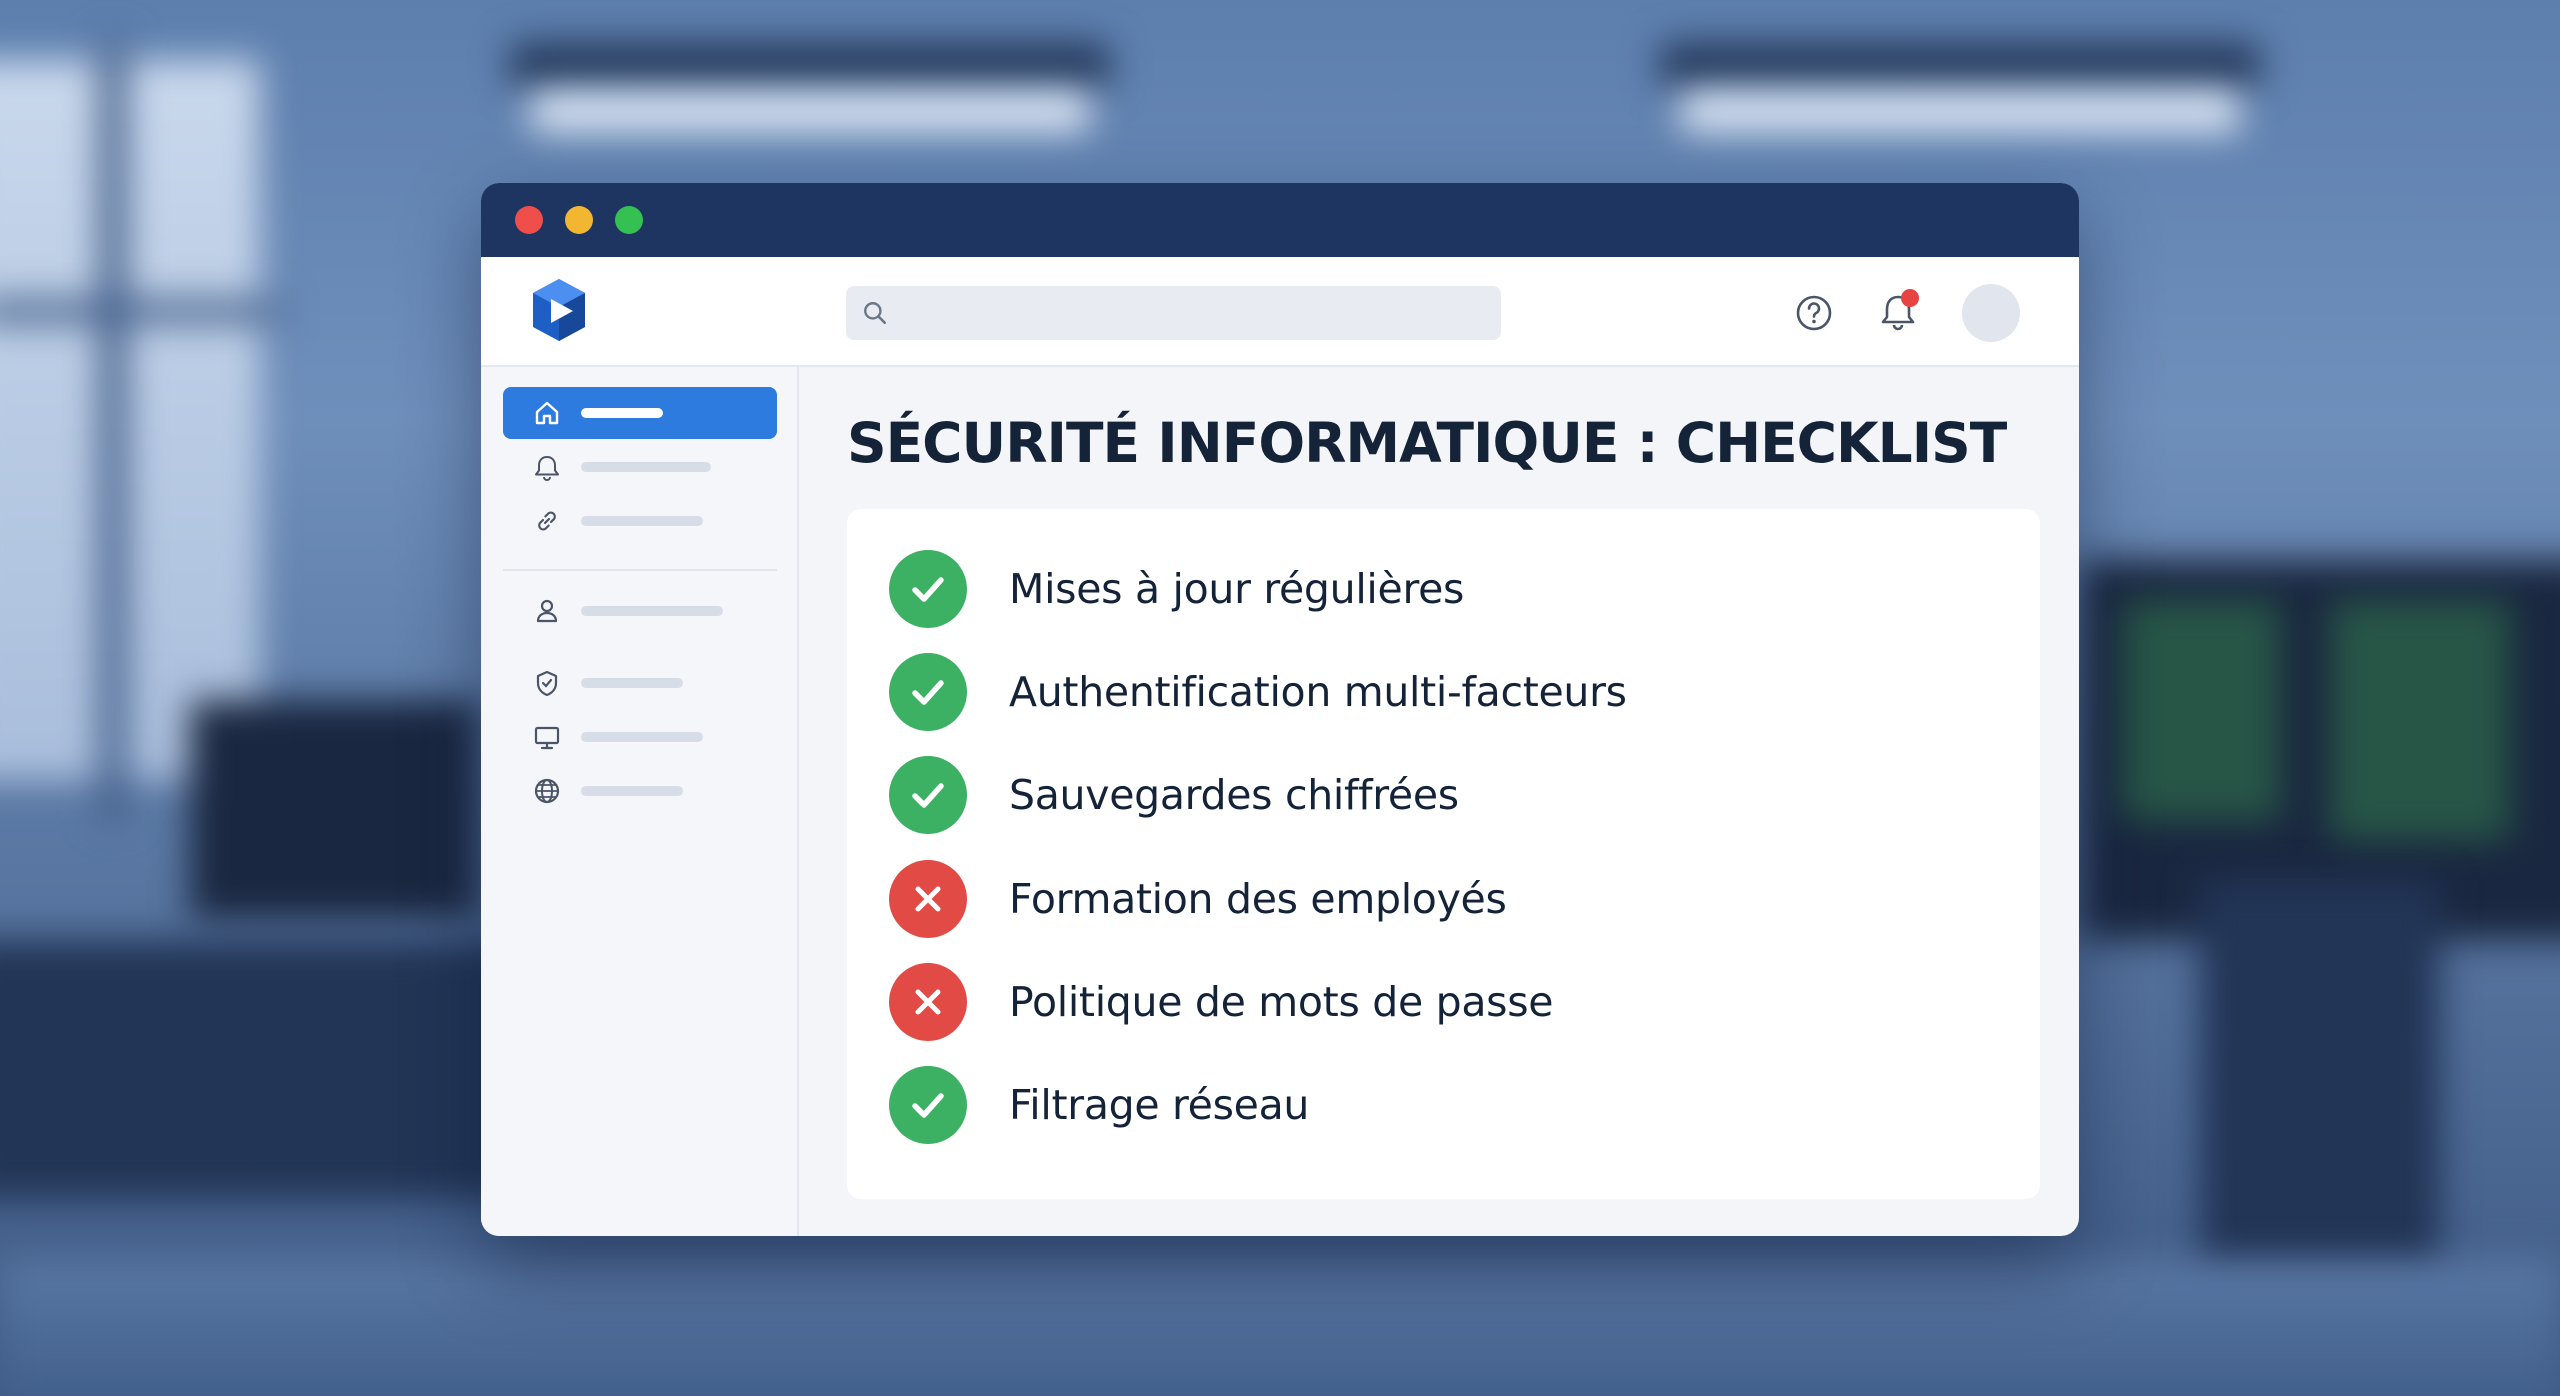 This screenshot has width=2560, height=1396. Describe the element at coordinates (529, 220) in the screenshot. I see `close-window-button` at that location.